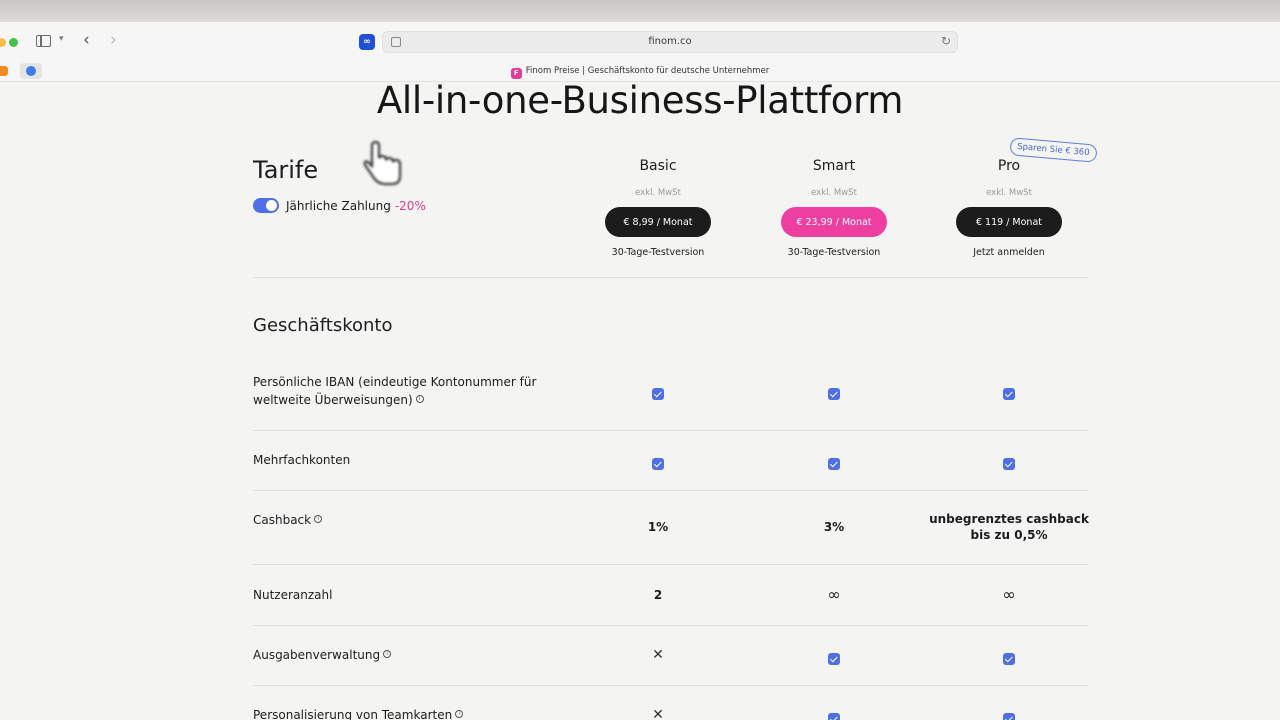  Describe the element at coordinates (286, 170) in the screenshot. I see `pricing-title: Tarife` at that location.